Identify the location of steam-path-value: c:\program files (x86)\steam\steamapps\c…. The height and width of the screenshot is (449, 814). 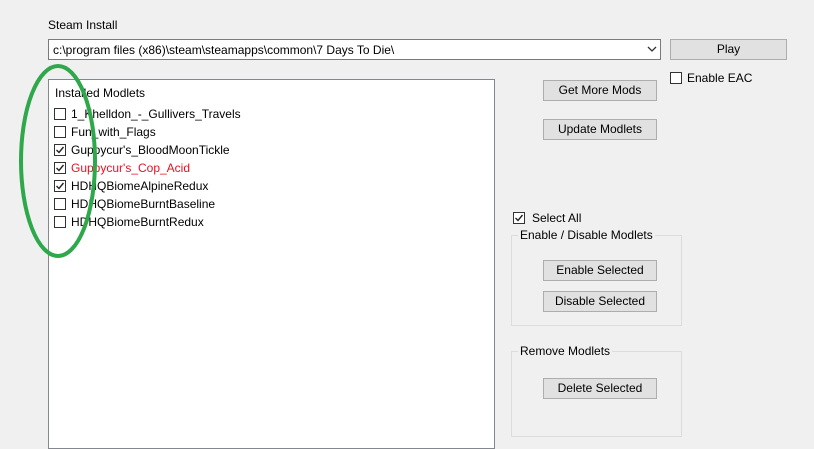
(224, 50).